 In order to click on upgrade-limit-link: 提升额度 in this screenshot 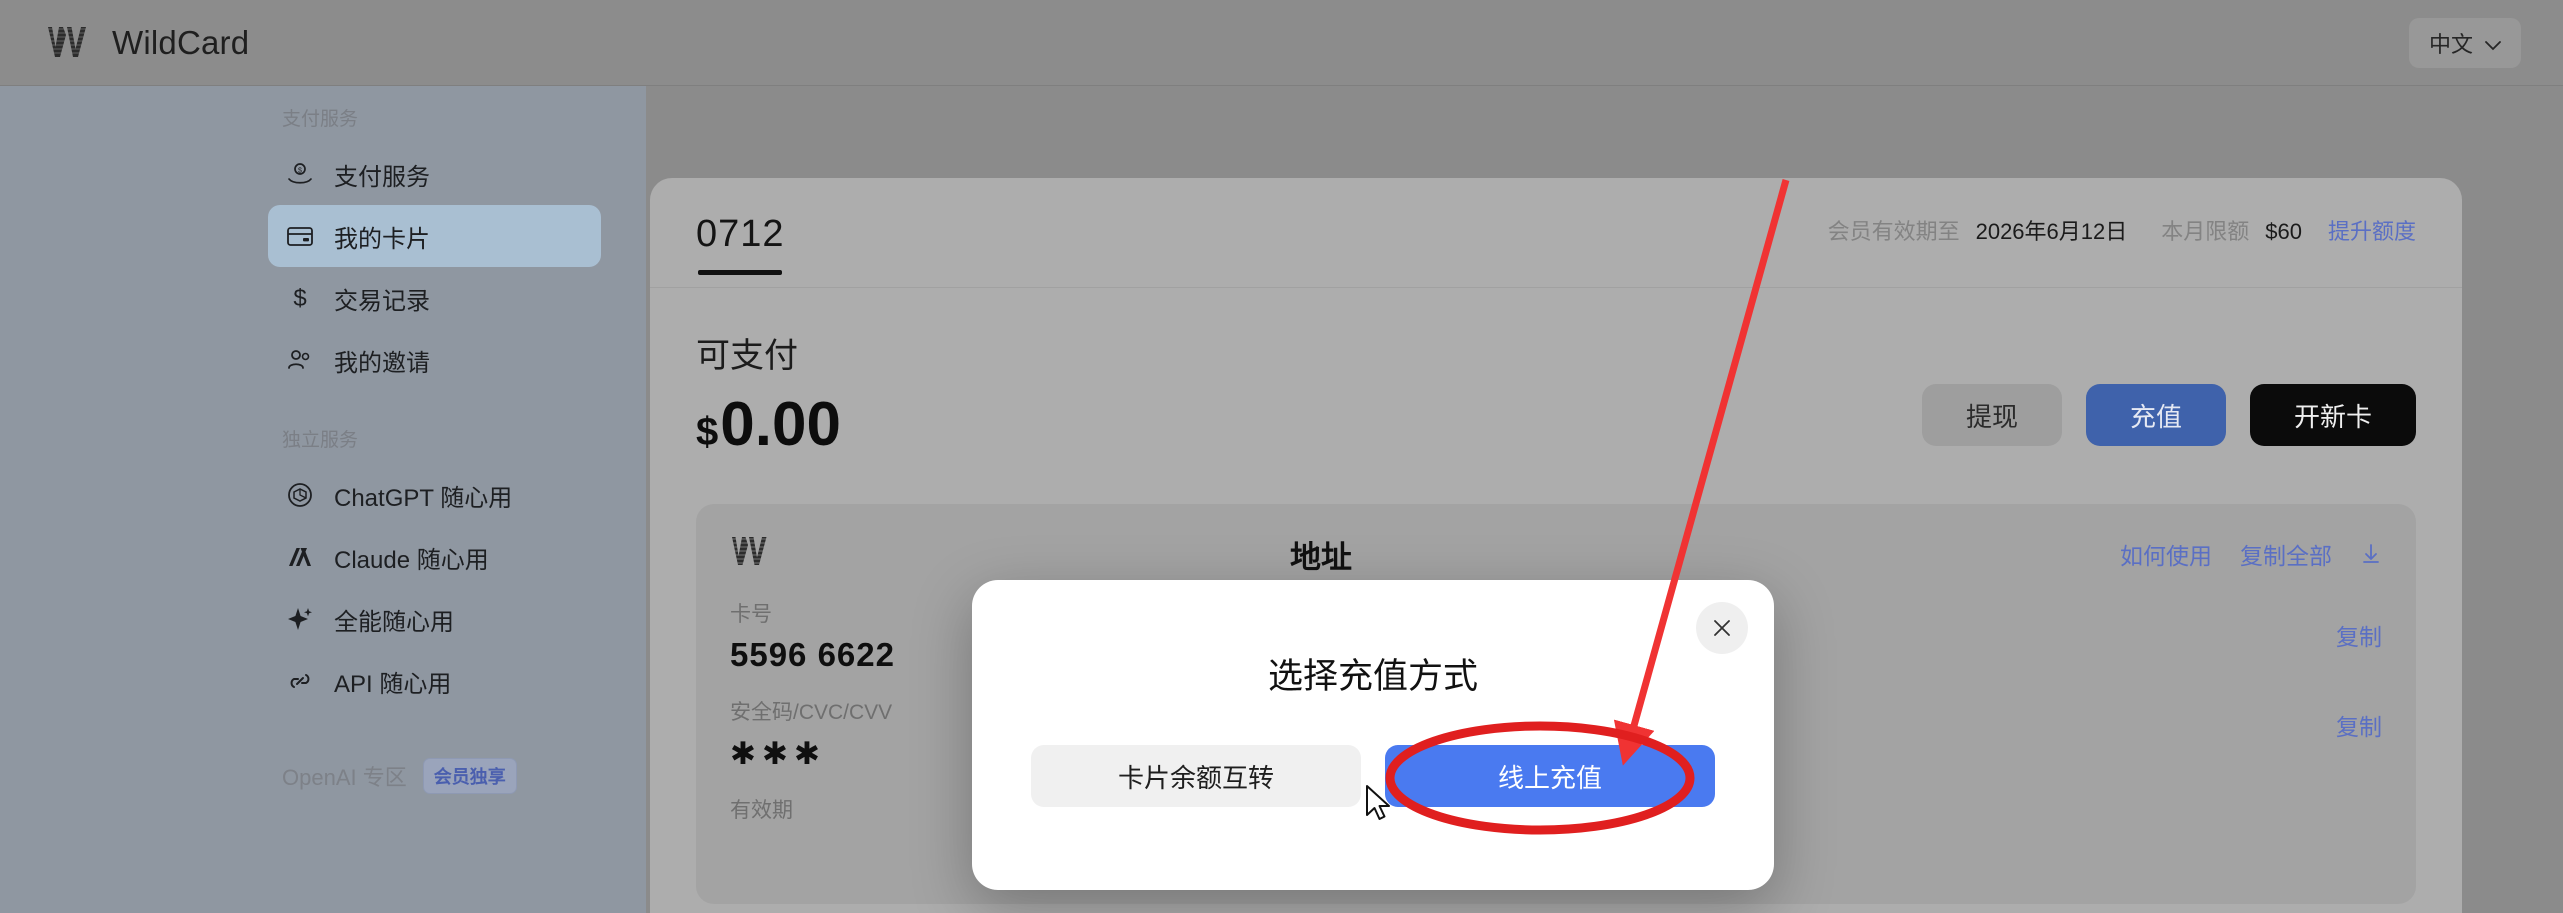, I will do `click(2372, 230)`.